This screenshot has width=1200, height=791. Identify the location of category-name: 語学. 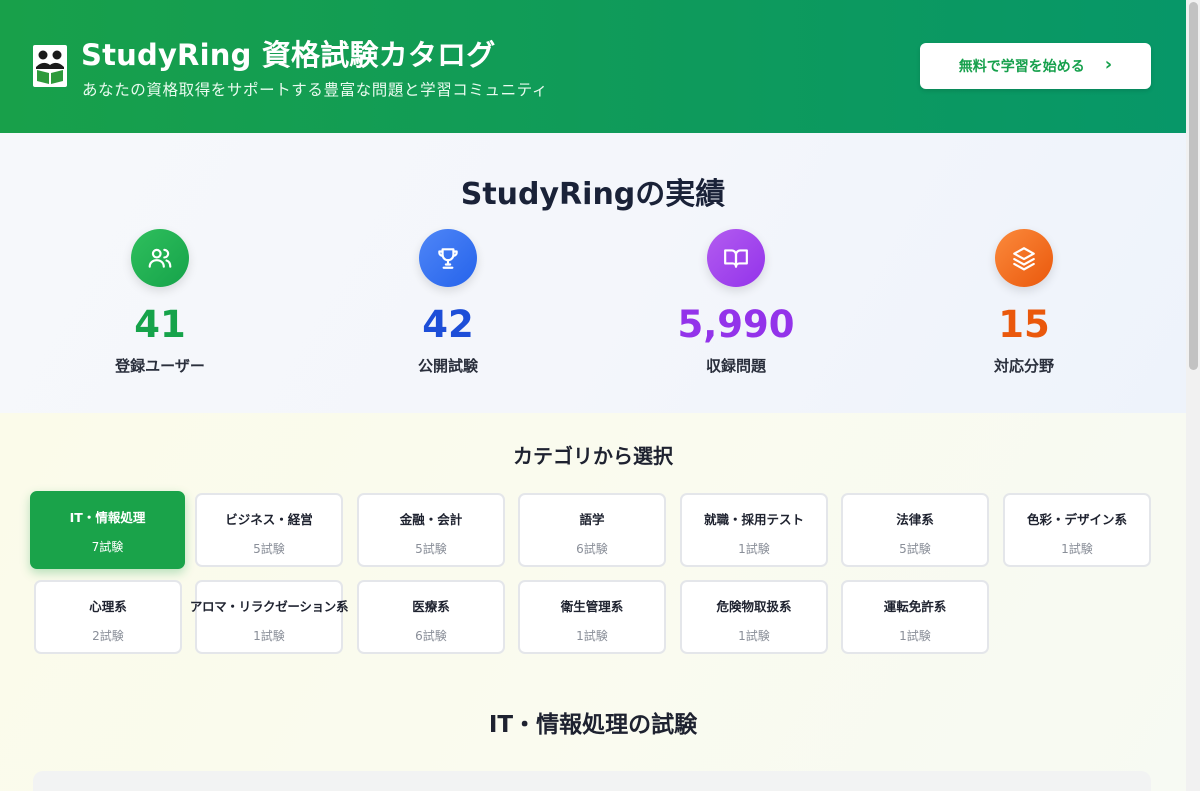
(592, 519).